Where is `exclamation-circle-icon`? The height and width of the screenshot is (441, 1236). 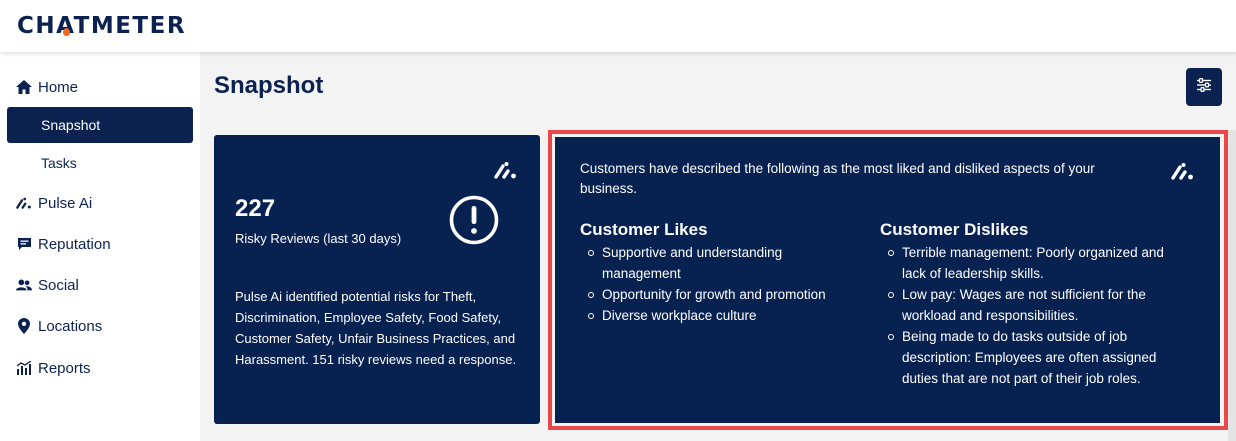 exclamation-circle-icon is located at coordinates (474, 220).